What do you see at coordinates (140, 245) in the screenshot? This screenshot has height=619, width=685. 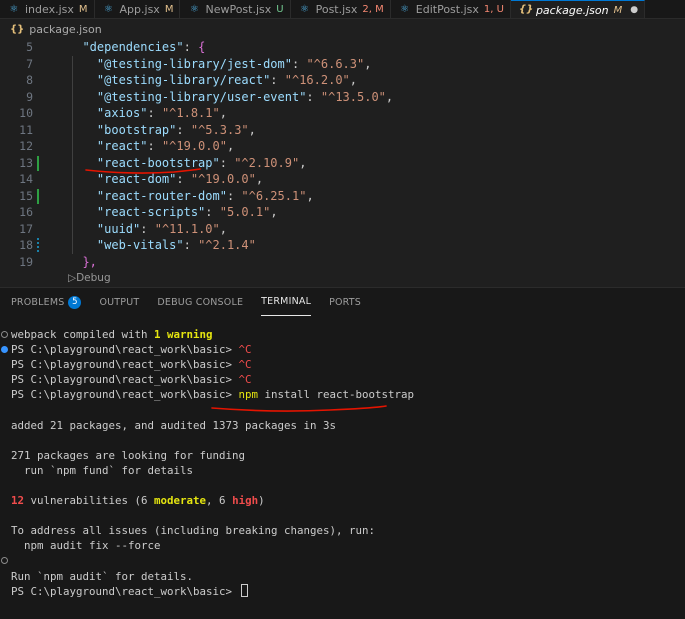 I see `json-key: "web-vitals"` at bounding box center [140, 245].